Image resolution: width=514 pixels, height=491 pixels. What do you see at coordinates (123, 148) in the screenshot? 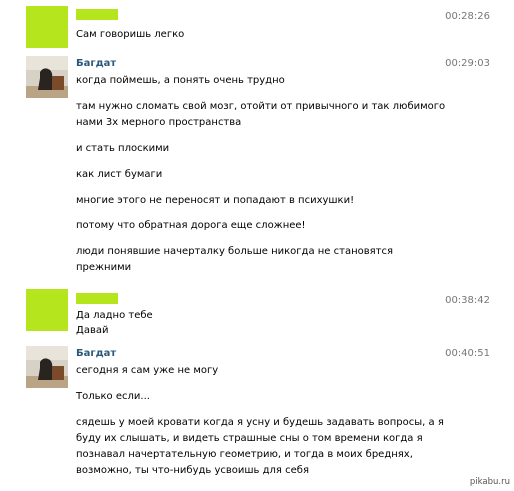
I see `message-text: и стать плоскими` at bounding box center [123, 148].